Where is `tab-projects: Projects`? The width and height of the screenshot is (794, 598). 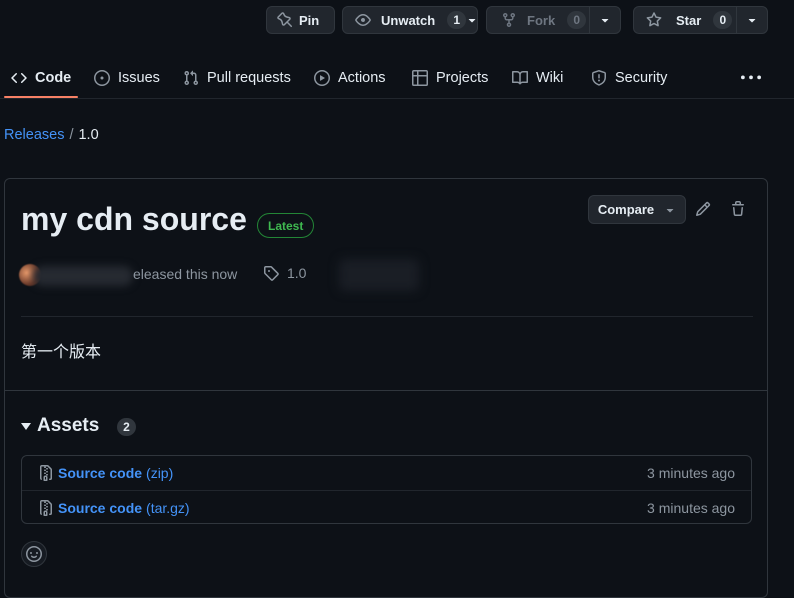
tab-projects: Projects is located at coordinates (450, 77).